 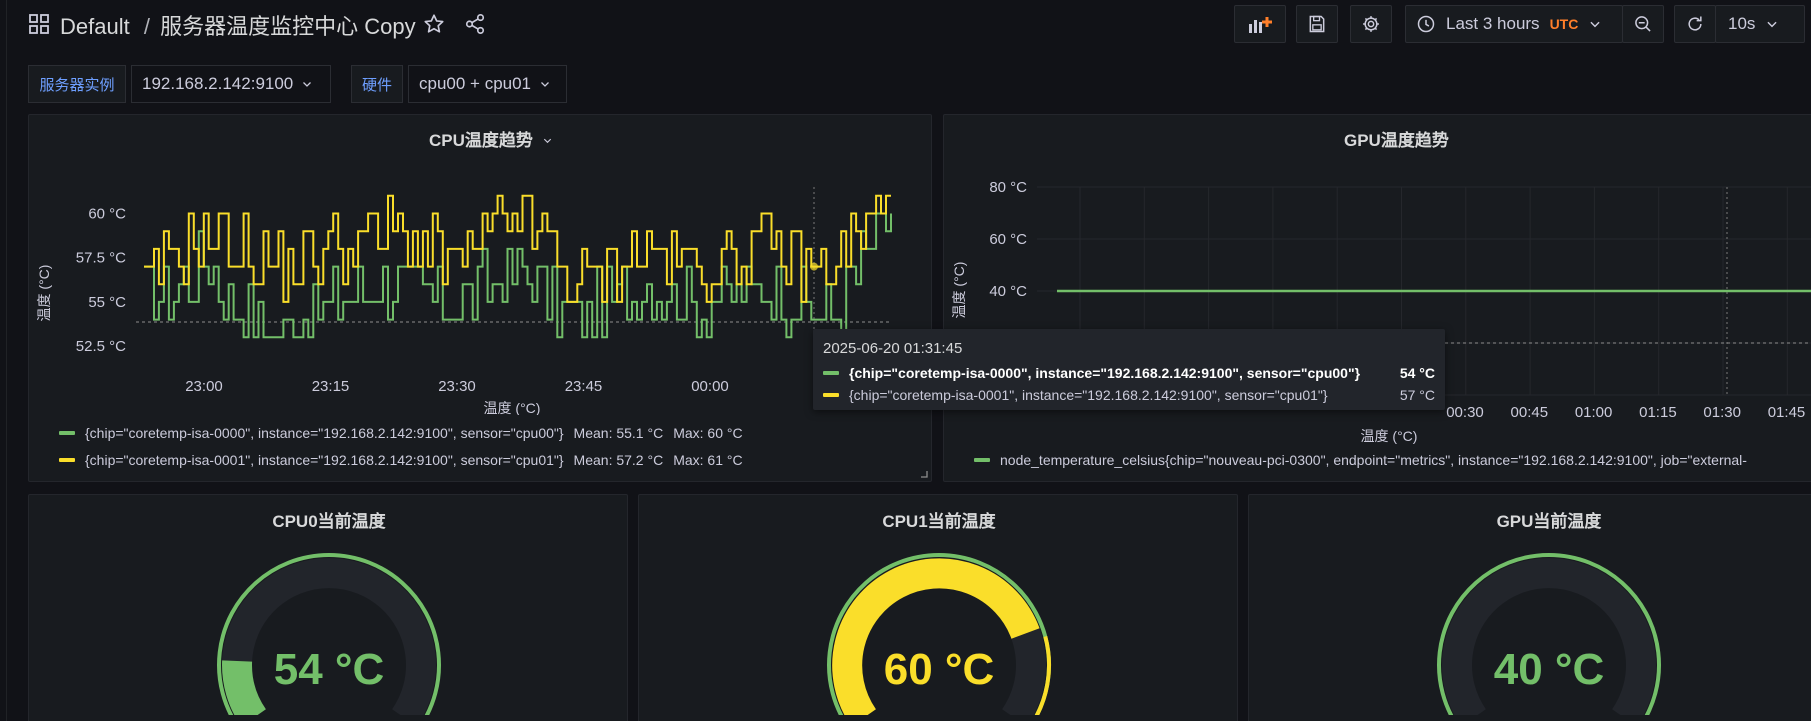 What do you see at coordinates (939, 669) in the screenshot?
I see `gauge-value: 60 °C` at bounding box center [939, 669].